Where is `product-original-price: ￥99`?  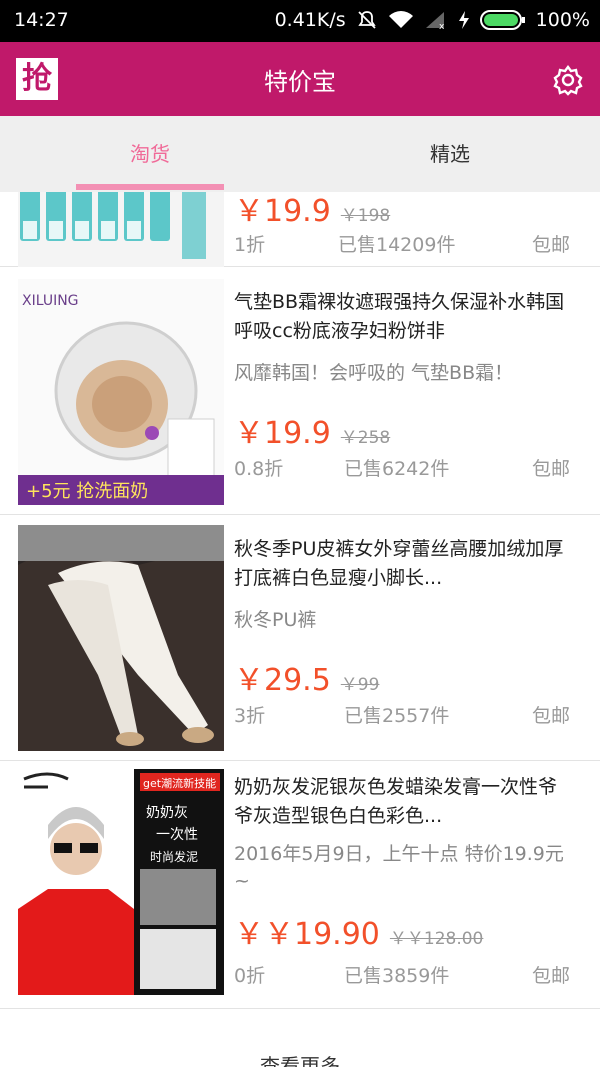
product-original-price: ￥99 is located at coordinates (360, 685).